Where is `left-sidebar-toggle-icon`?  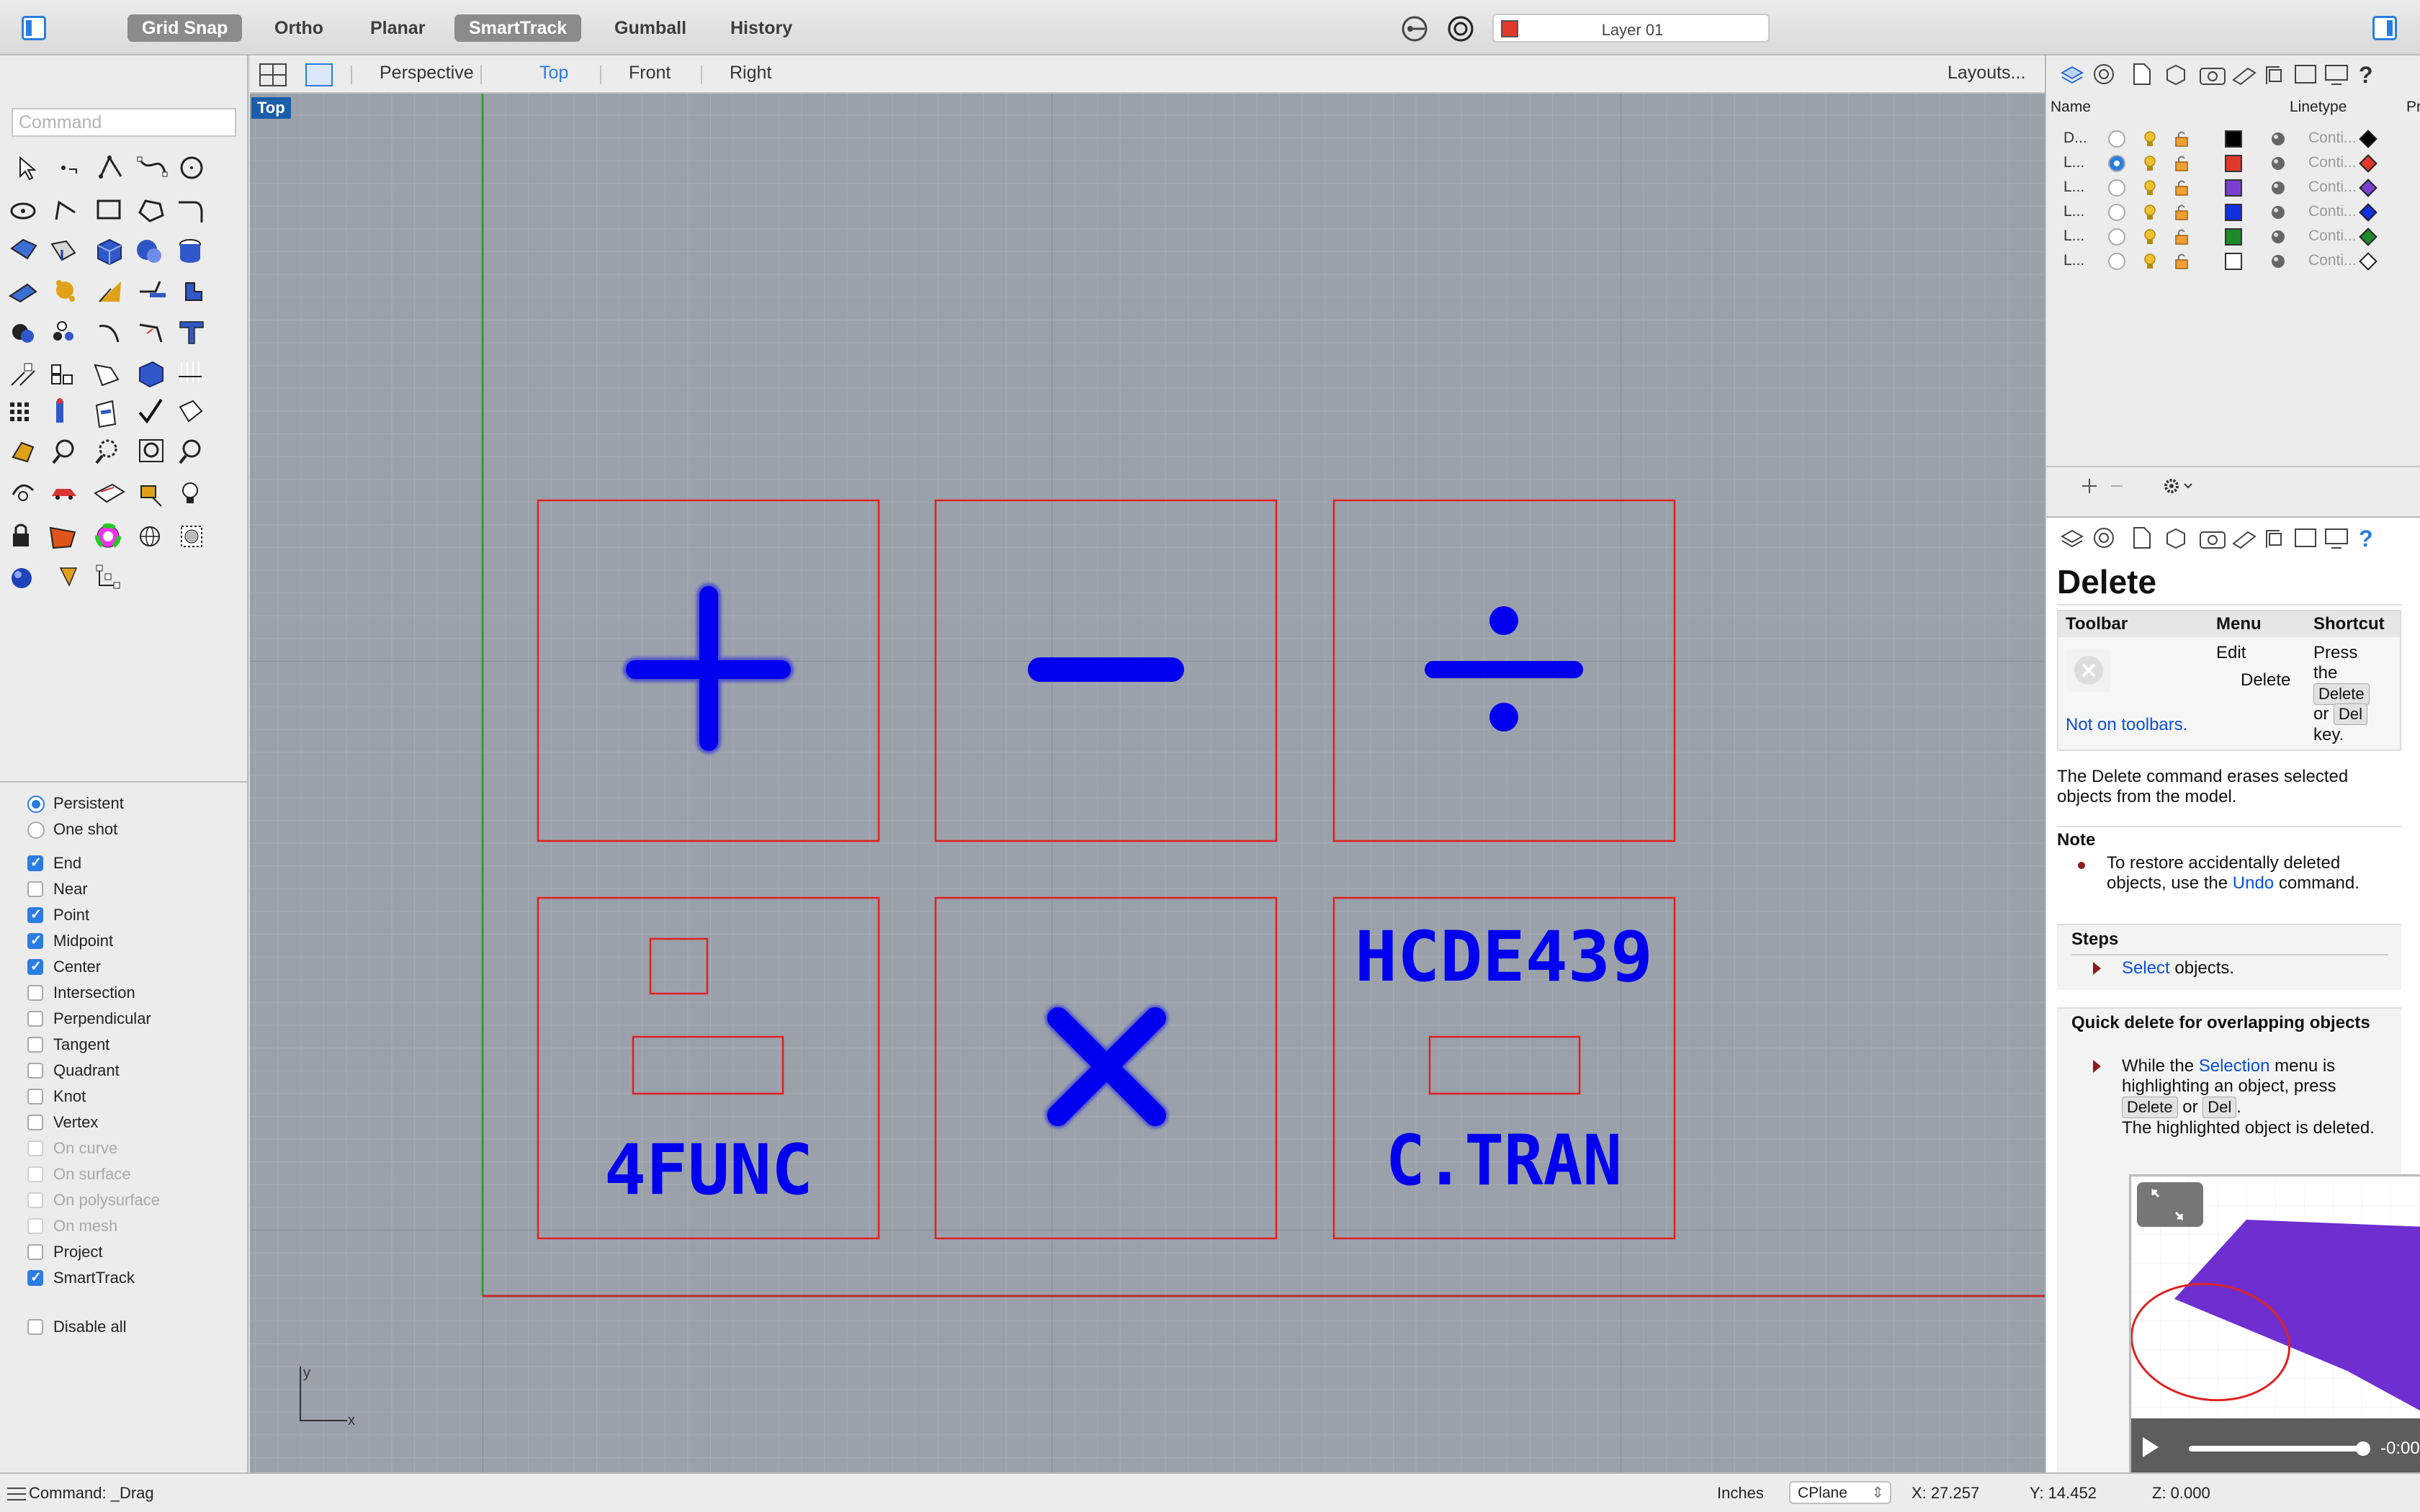 left-sidebar-toggle-icon is located at coordinates (34, 28).